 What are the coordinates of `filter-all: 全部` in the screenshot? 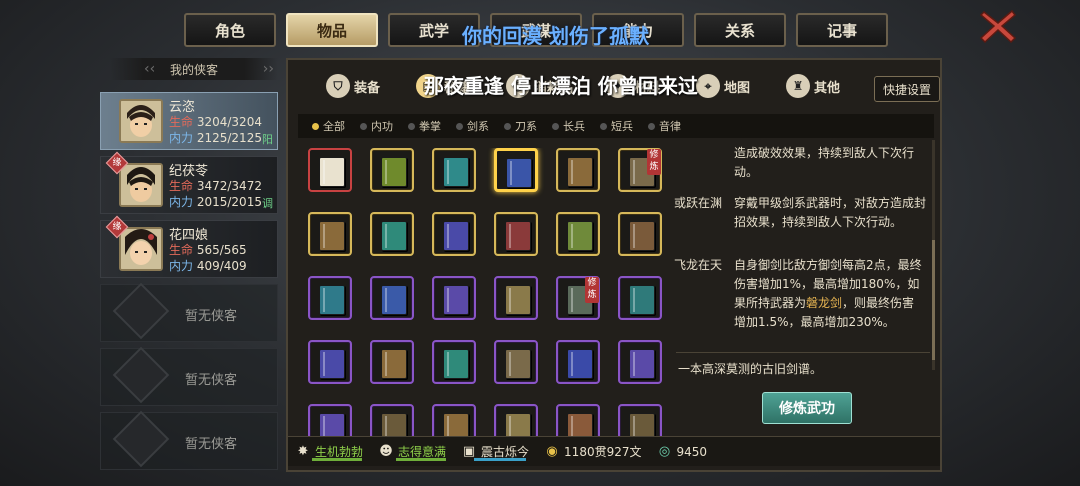 It's located at (328, 126).